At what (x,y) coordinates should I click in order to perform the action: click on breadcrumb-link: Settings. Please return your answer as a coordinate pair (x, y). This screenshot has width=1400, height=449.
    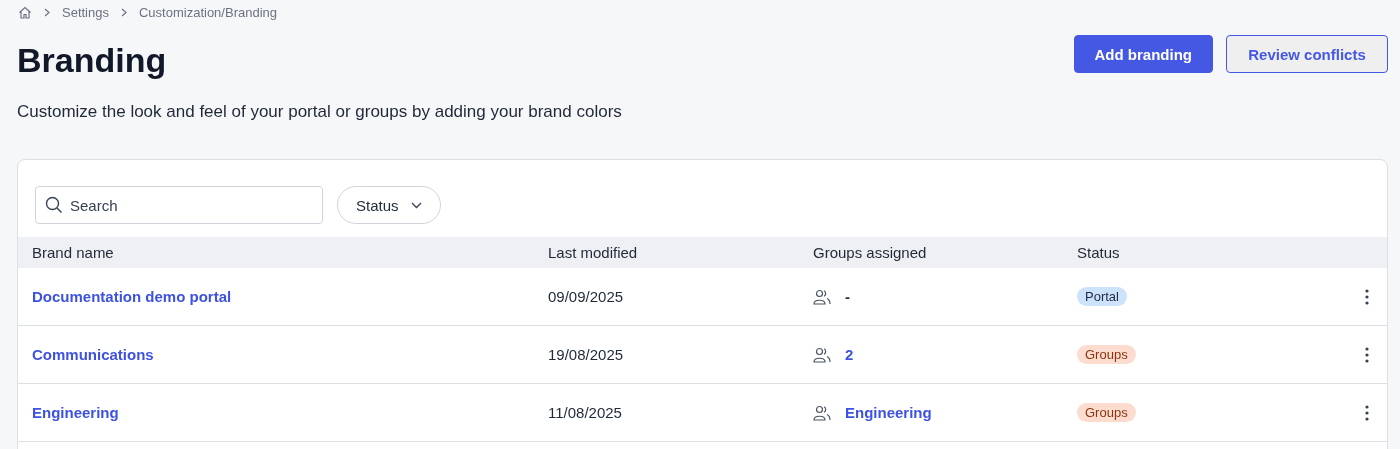
    Looking at the image, I should click on (85, 12).